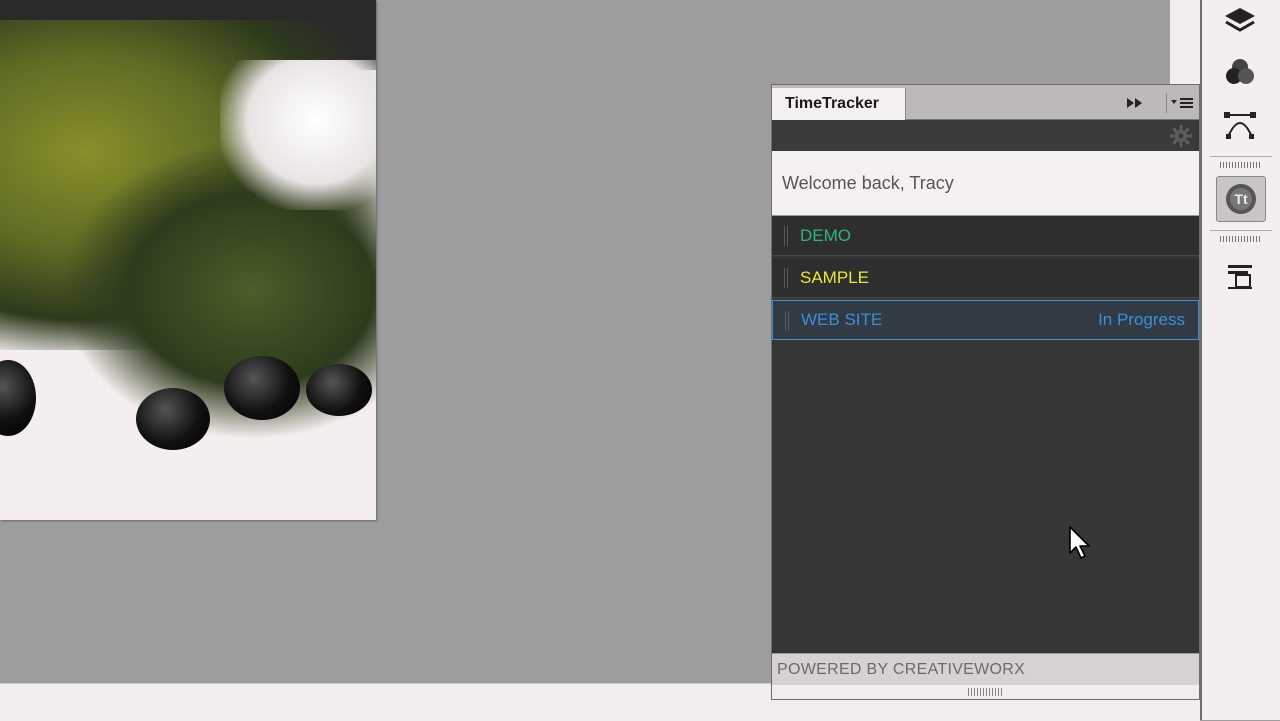  Describe the element at coordinates (1080, 545) in the screenshot. I see `mouse-cursor-icon` at that location.